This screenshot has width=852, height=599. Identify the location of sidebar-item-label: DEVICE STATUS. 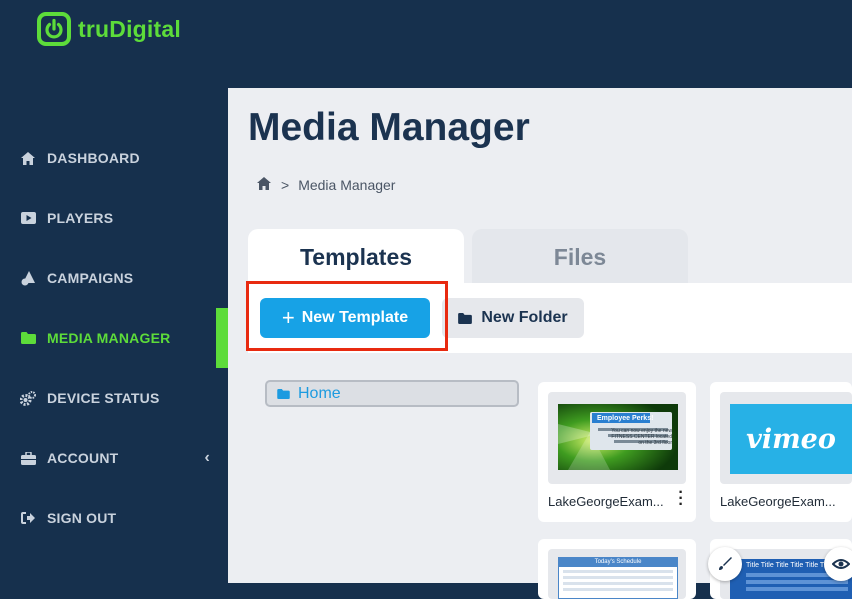
(103, 398).